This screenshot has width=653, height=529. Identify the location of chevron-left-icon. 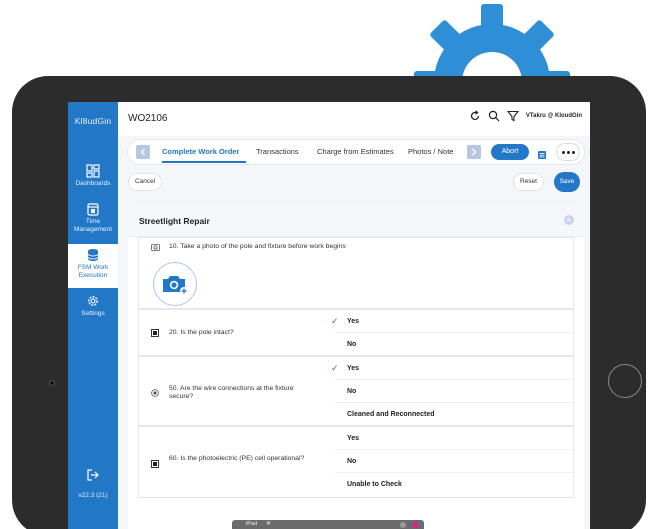
(142, 152).